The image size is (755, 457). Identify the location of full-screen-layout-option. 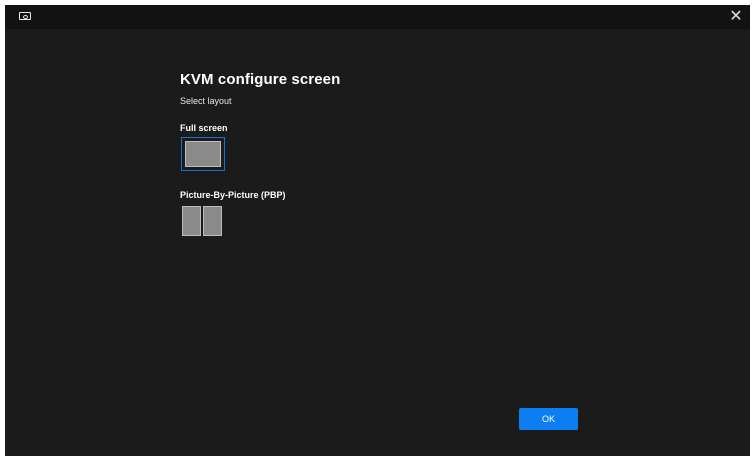
(203, 154).